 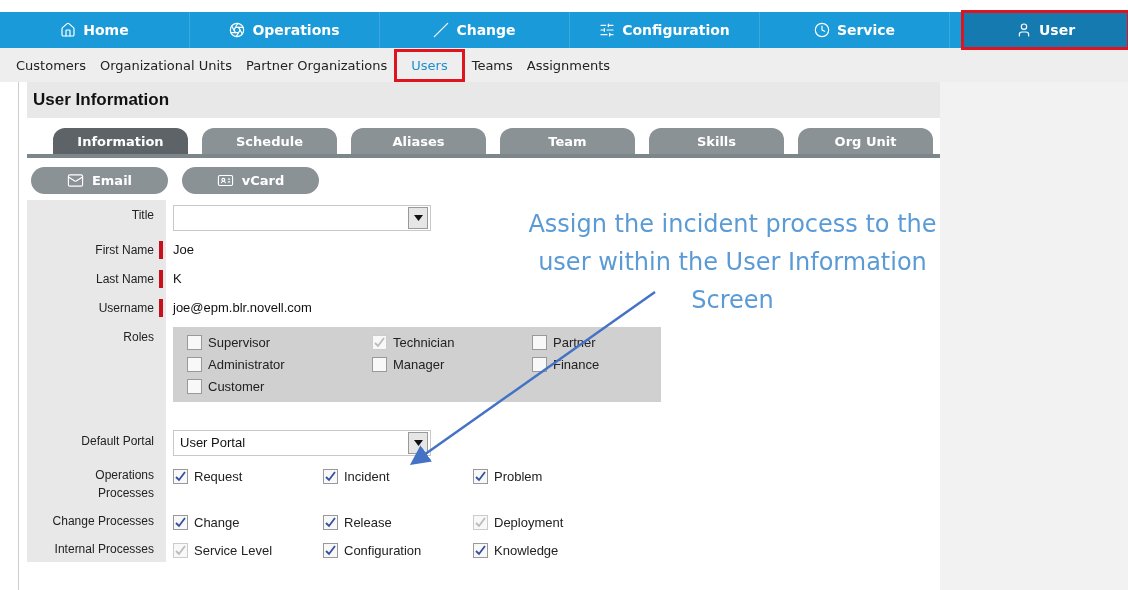 I want to click on checkbox-label: Finance, so click(x=576, y=364).